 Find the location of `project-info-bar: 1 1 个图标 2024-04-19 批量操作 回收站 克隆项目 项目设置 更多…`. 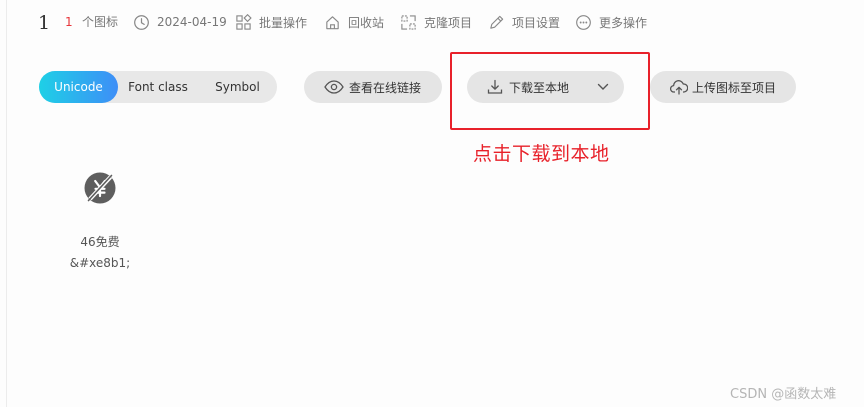

project-info-bar: 1 1 个图标 2024-04-19 批量操作 回收站 克隆项目 项目设置 更多… is located at coordinates (432, 22).